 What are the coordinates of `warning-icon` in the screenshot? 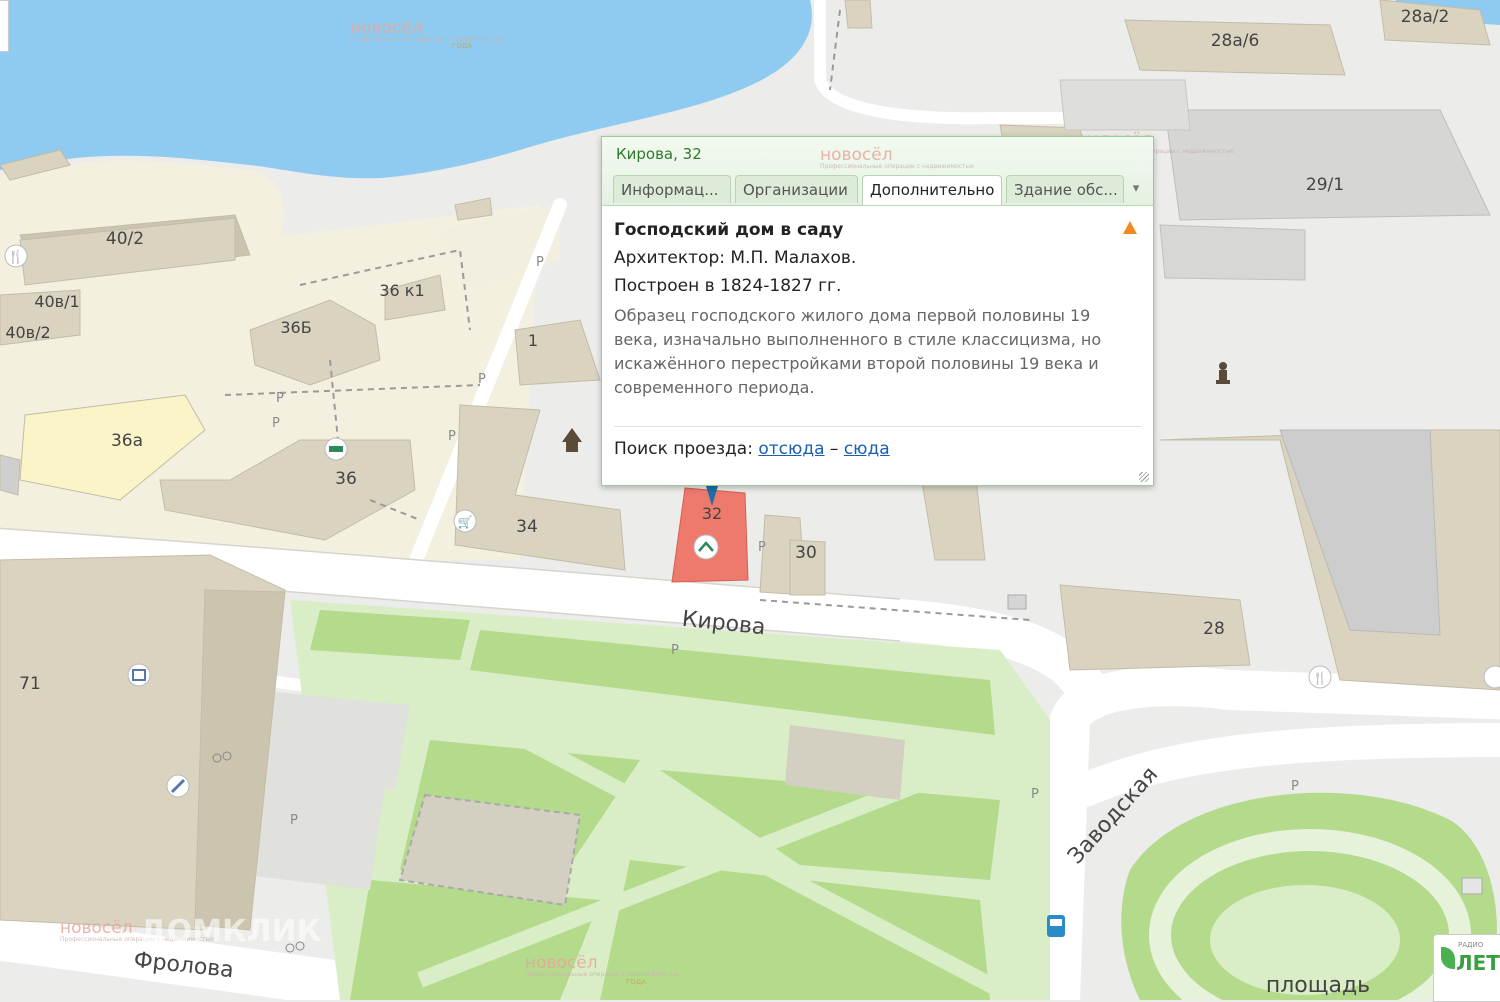 It's located at (1130, 227).